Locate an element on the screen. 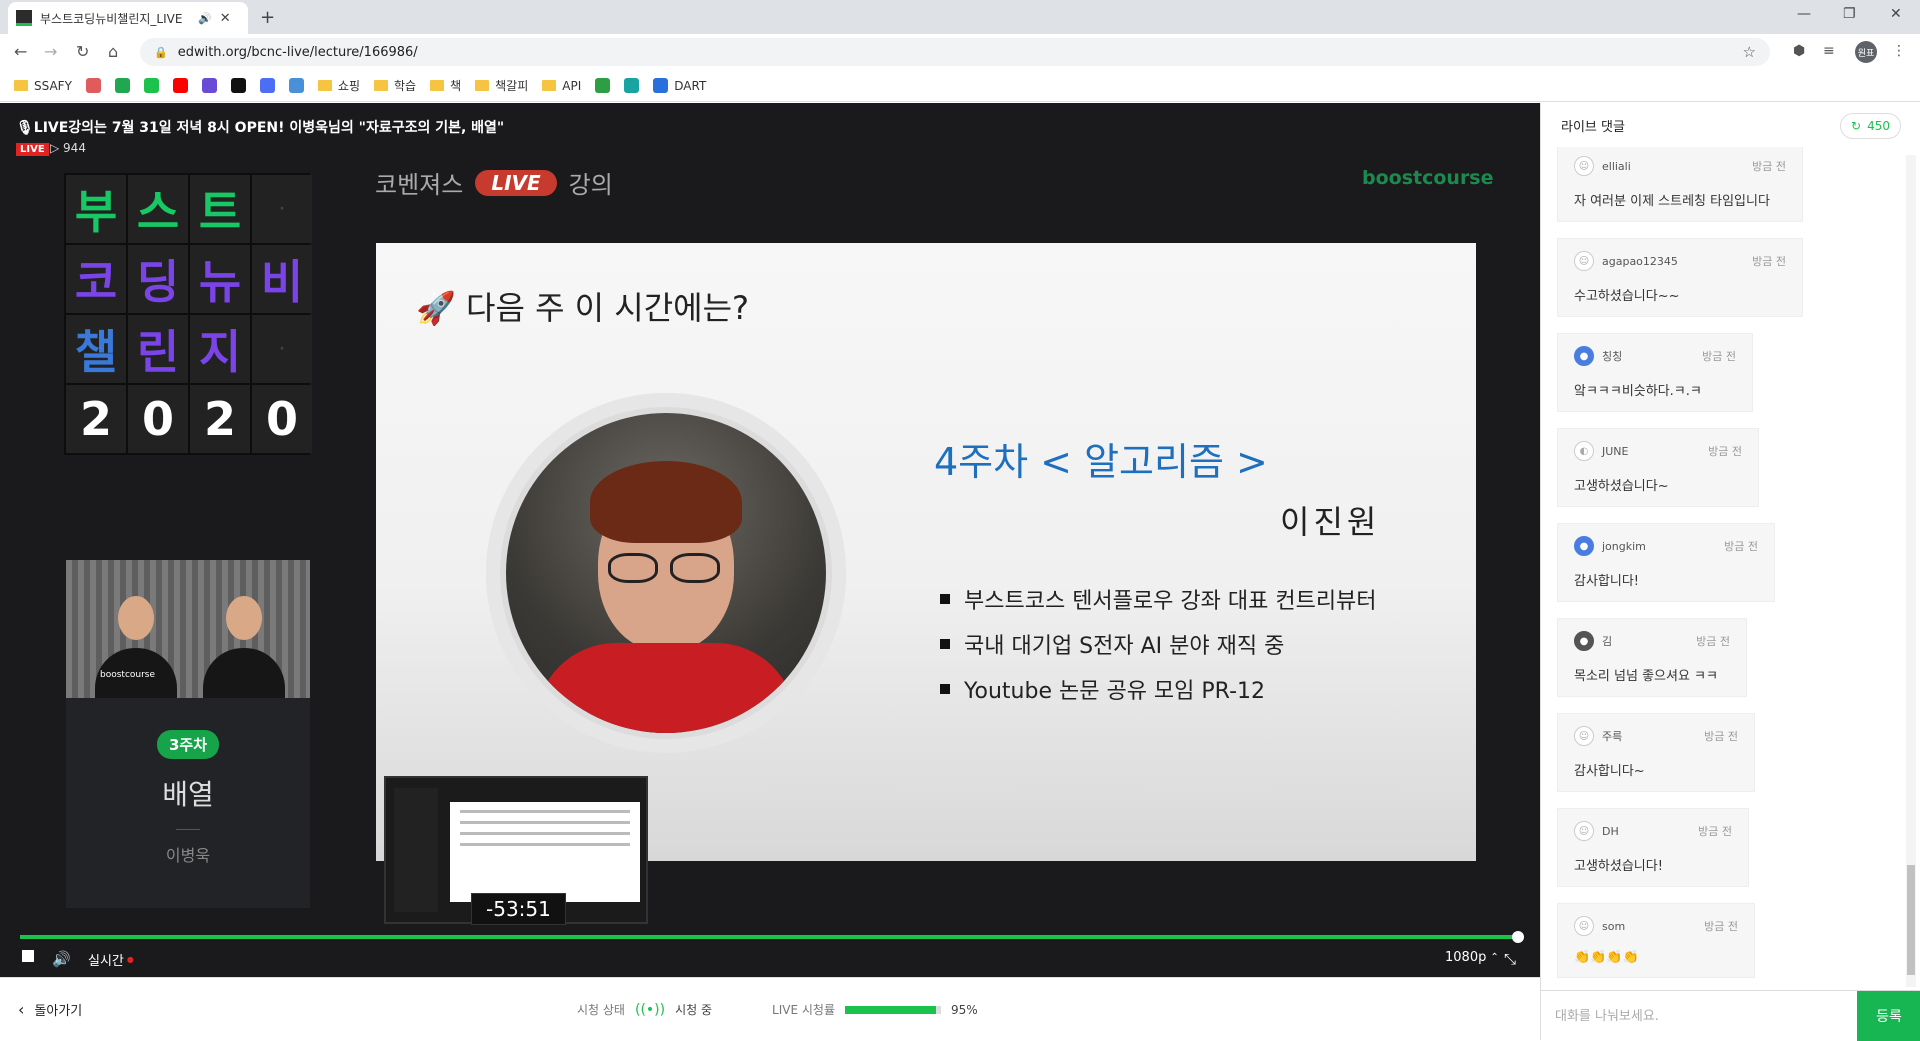 Image resolution: width=1920 pixels, height=1041 pixels. challenge-title-board: 부 스 트 · 코 딩 뉴 비 챌 린 지 · 2 0 2 0 is located at coordinates (188, 314).